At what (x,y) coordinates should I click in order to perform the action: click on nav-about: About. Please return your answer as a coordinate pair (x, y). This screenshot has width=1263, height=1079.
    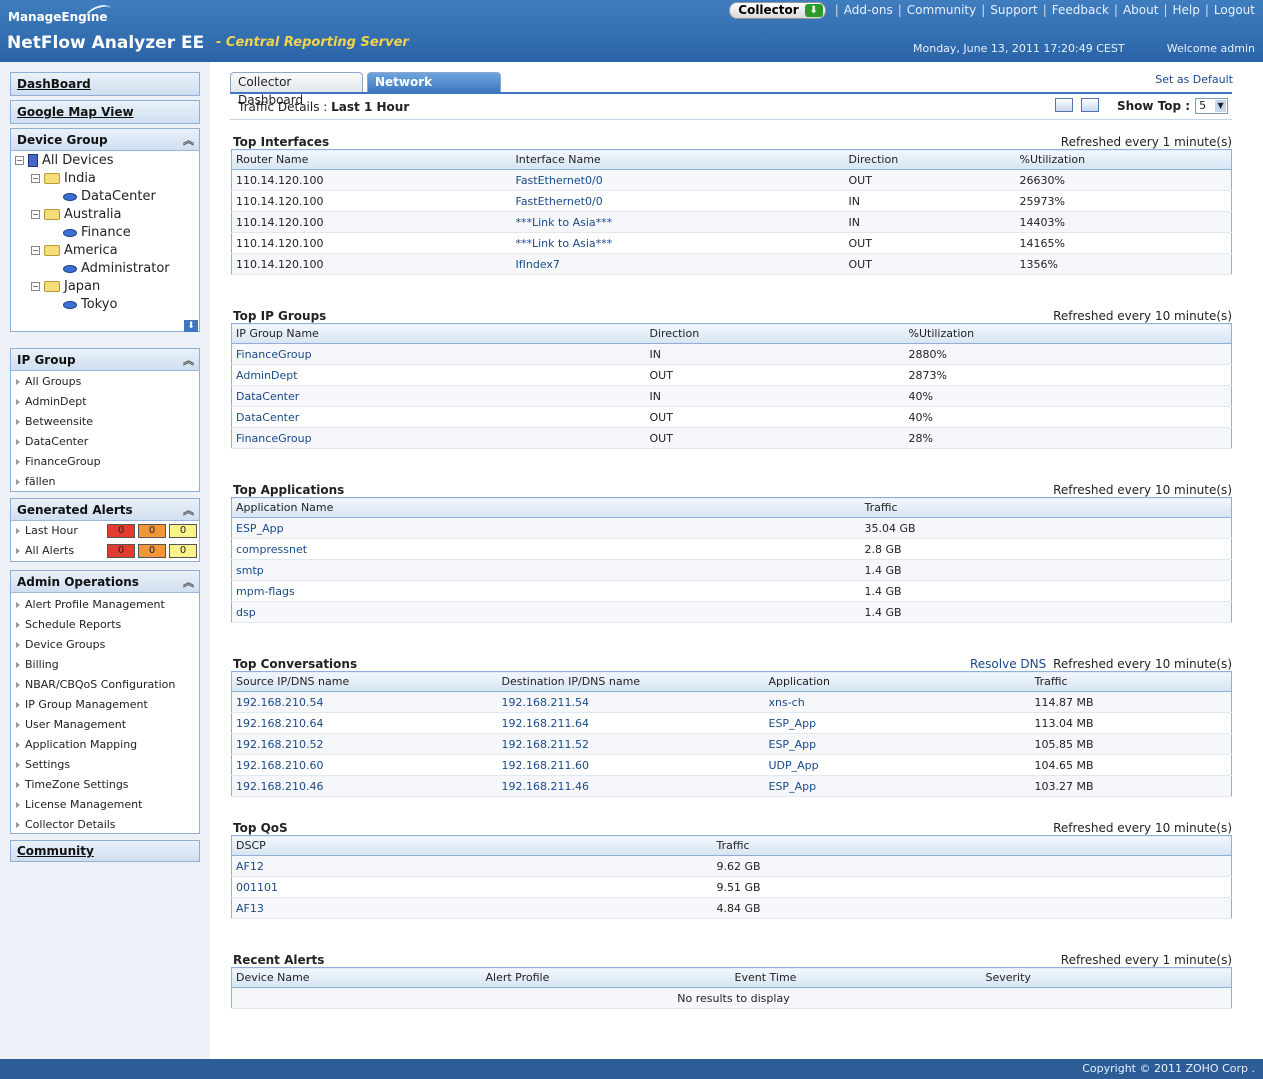
    Looking at the image, I should click on (1140, 10).